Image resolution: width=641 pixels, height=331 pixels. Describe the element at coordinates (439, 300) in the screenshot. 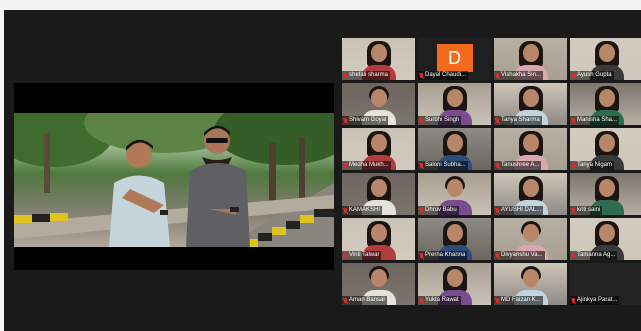

I see `participant-name: Yukta Rawat` at that location.